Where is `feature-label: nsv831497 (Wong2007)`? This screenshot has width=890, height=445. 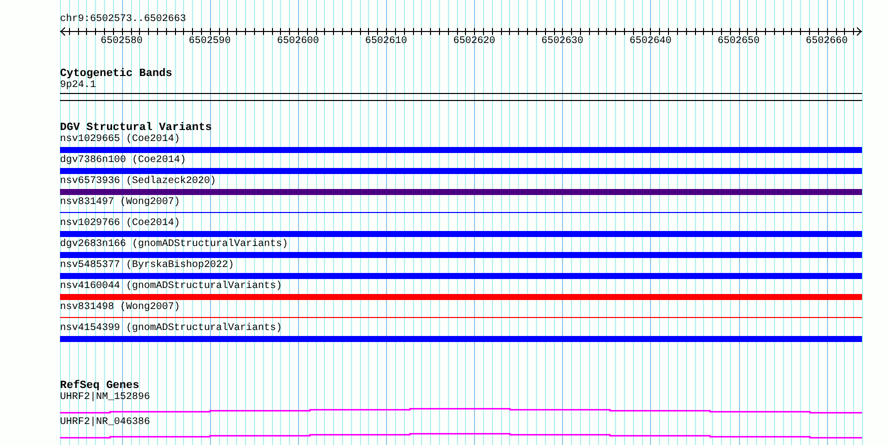
feature-label: nsv831497 (Wong2007) is located at coordinates (120, 203).